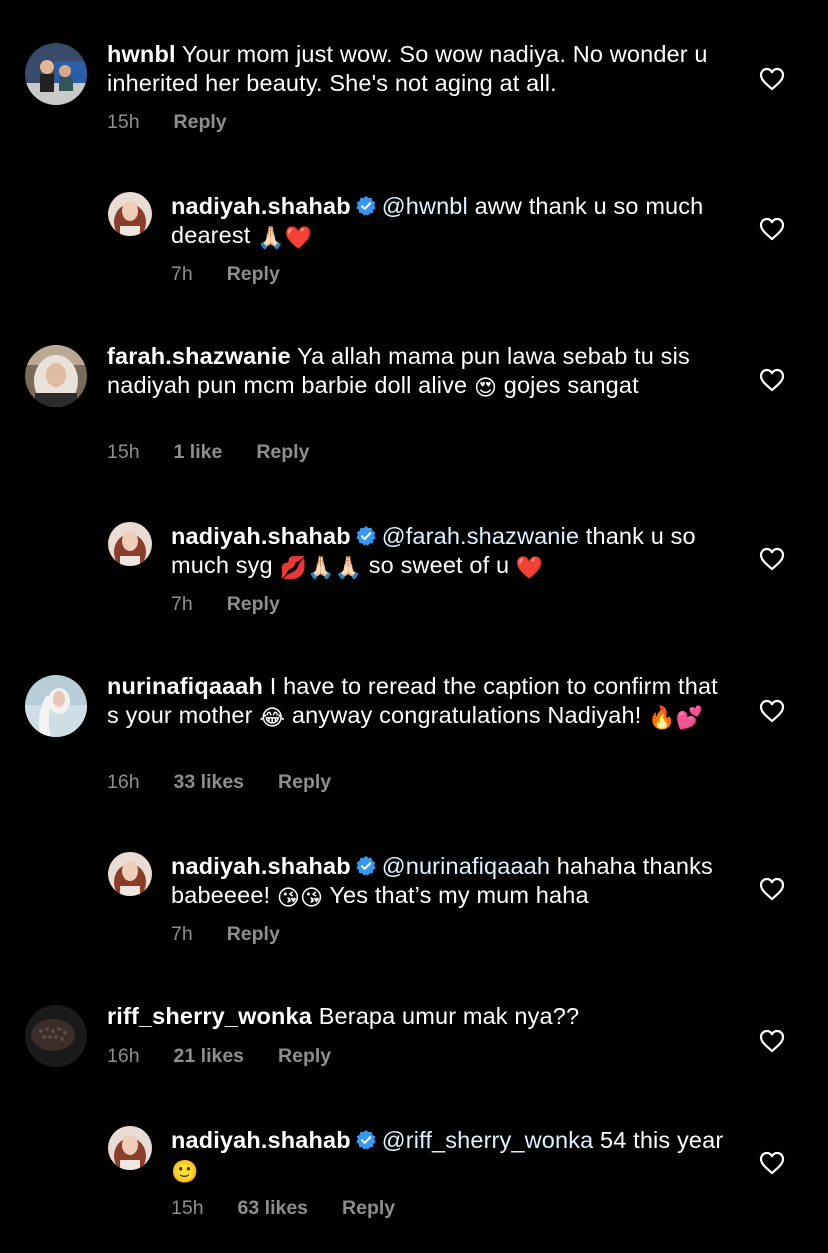 The height and width of the screenshot is (1253, 828). Describe the element at coordinates (225, 452) in the screenshot. I see `comment-meta: 15h 1 like Reply` at that location.